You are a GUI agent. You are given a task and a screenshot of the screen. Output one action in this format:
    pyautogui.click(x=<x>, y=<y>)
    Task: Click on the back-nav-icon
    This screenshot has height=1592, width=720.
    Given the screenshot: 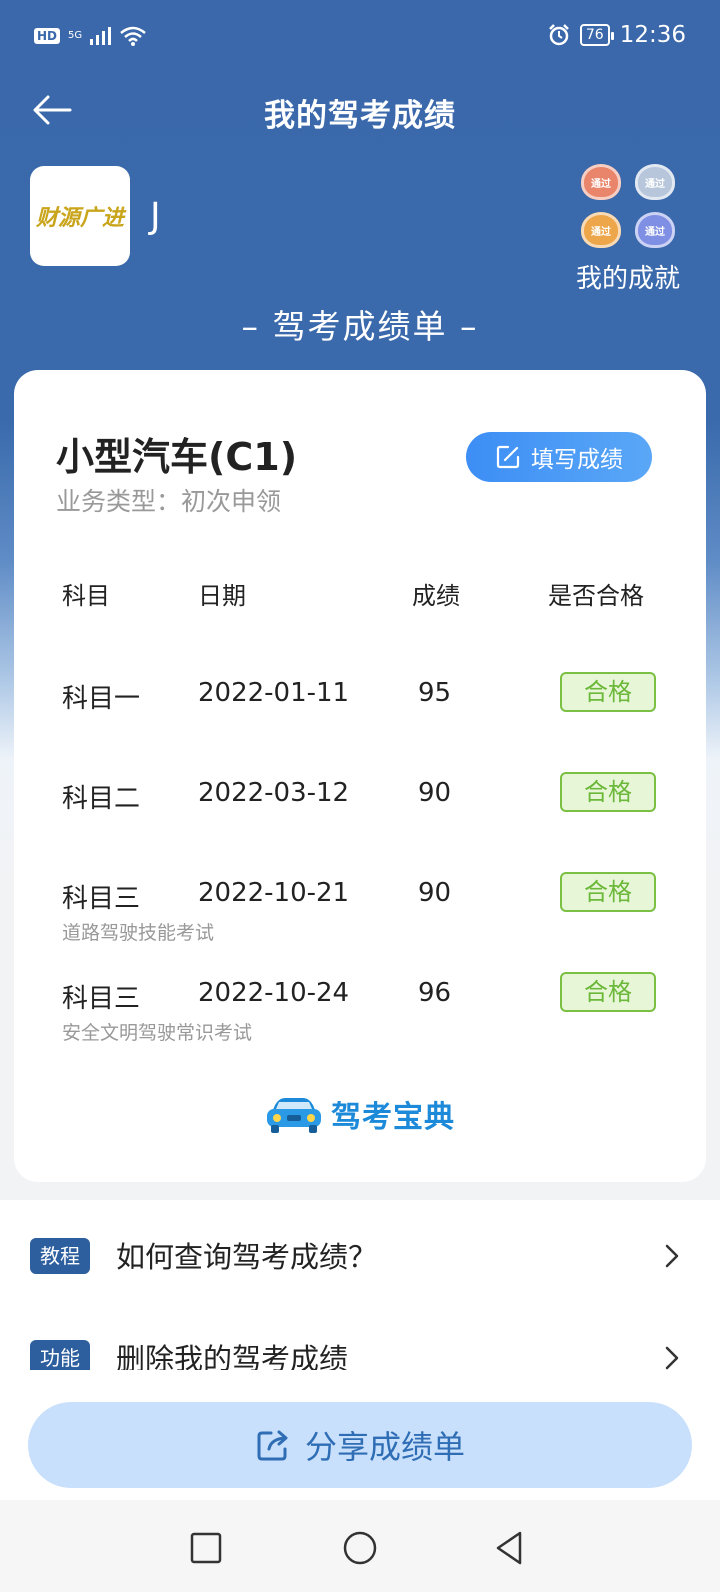 What is the action you would take?
    pyautogui.click(x=510, y=1548)
    